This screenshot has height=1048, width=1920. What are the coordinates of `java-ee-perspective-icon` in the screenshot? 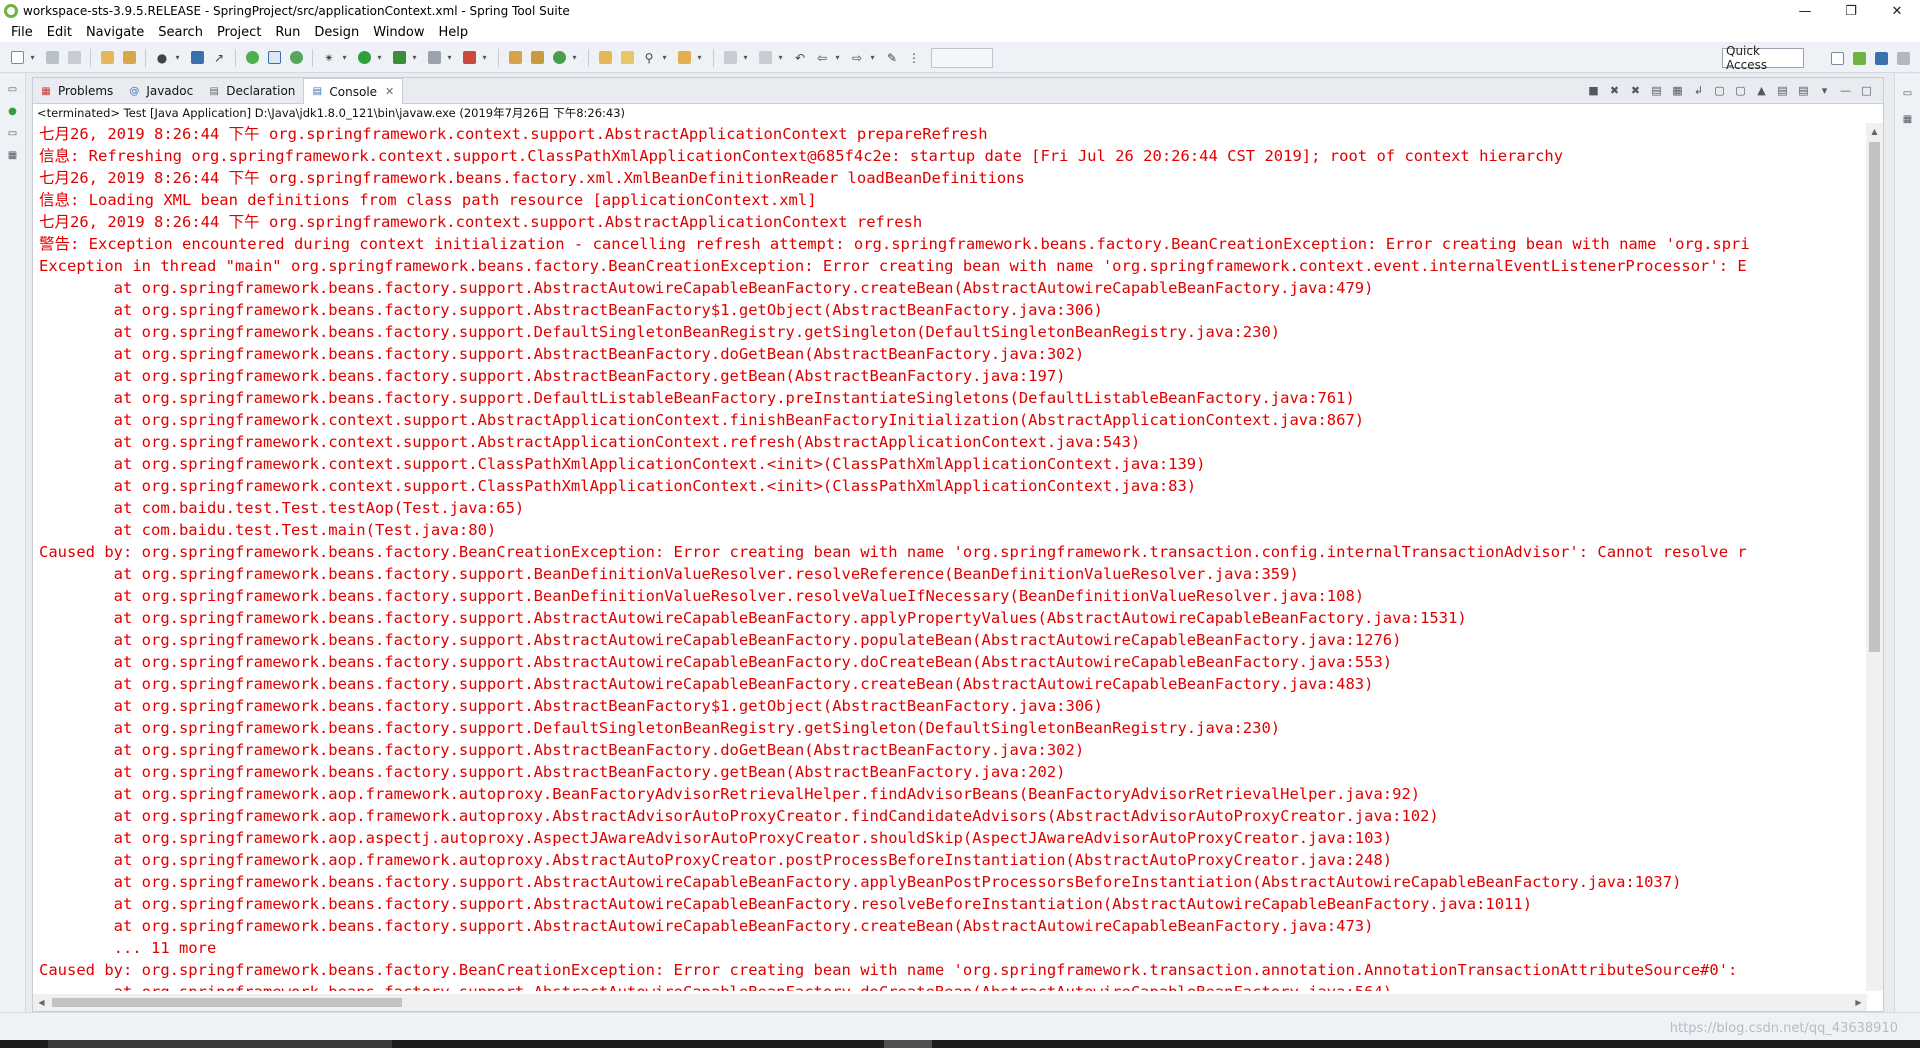 It's located at (1881, 58).